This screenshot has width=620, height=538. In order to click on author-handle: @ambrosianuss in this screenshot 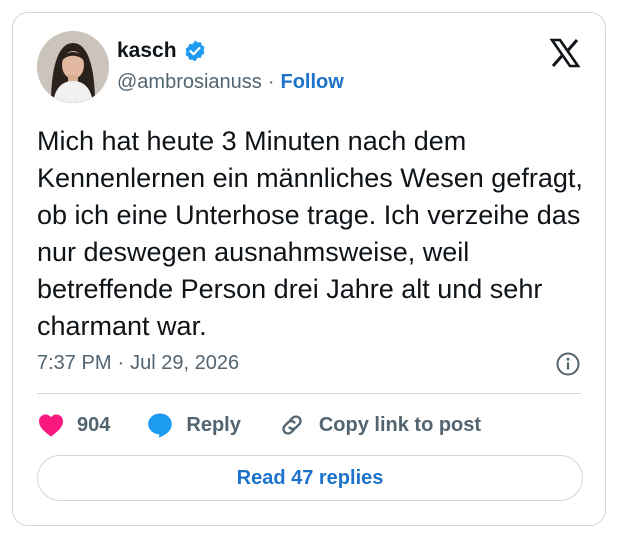, I will do `click(189, 82)`.